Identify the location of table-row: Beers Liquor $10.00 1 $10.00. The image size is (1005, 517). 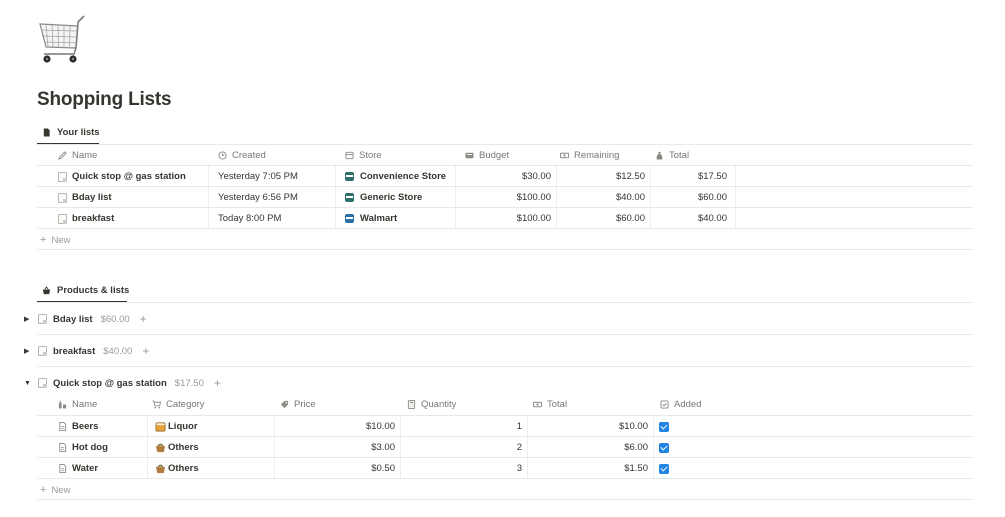
(505, 426).